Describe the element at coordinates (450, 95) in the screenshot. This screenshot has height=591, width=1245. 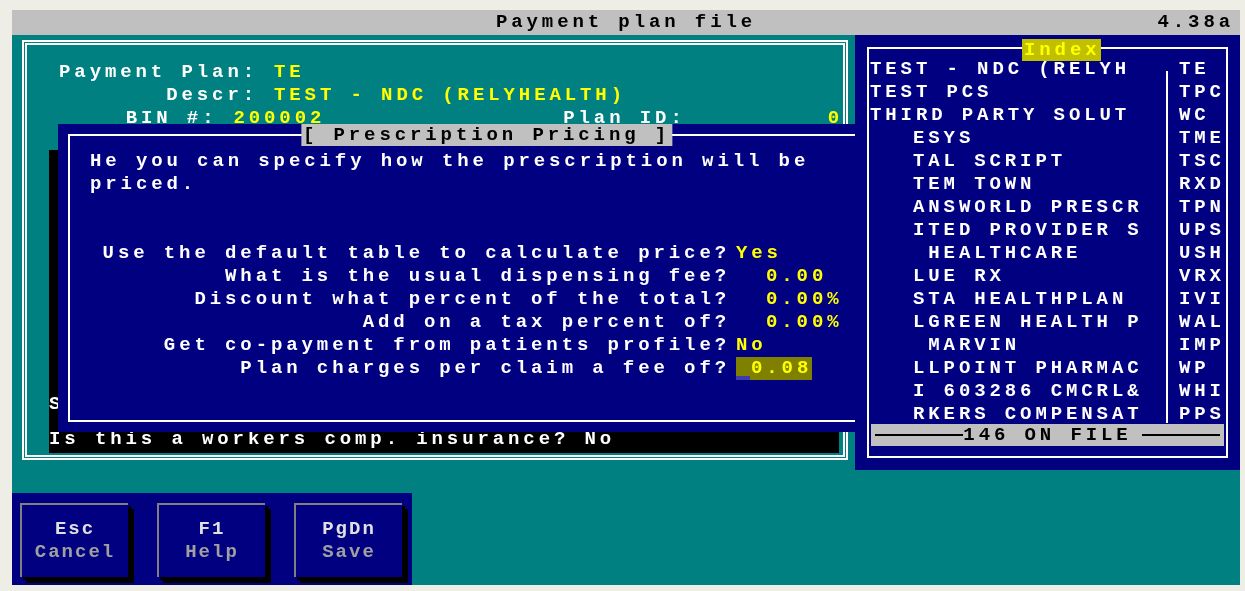
I see `field-value: TEST - NDC (RELYHEALTH)` at that location.